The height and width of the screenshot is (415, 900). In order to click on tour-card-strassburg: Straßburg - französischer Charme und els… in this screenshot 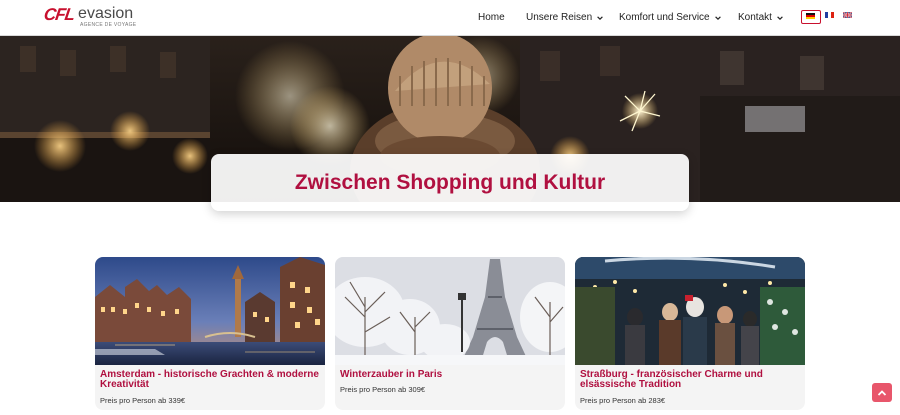, I will do `click(690, 333)`.